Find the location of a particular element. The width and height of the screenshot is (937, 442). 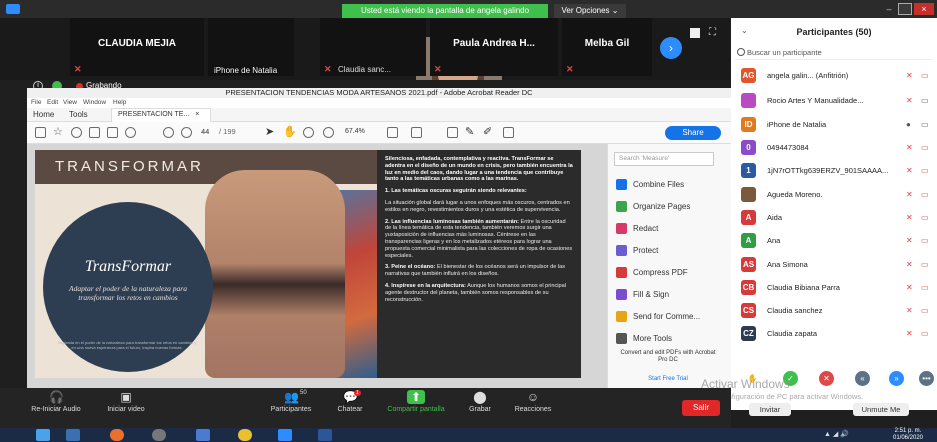

video-tile-paula-andrea: Paula Andrea H... ✕ is located at coordinates (494, 47).